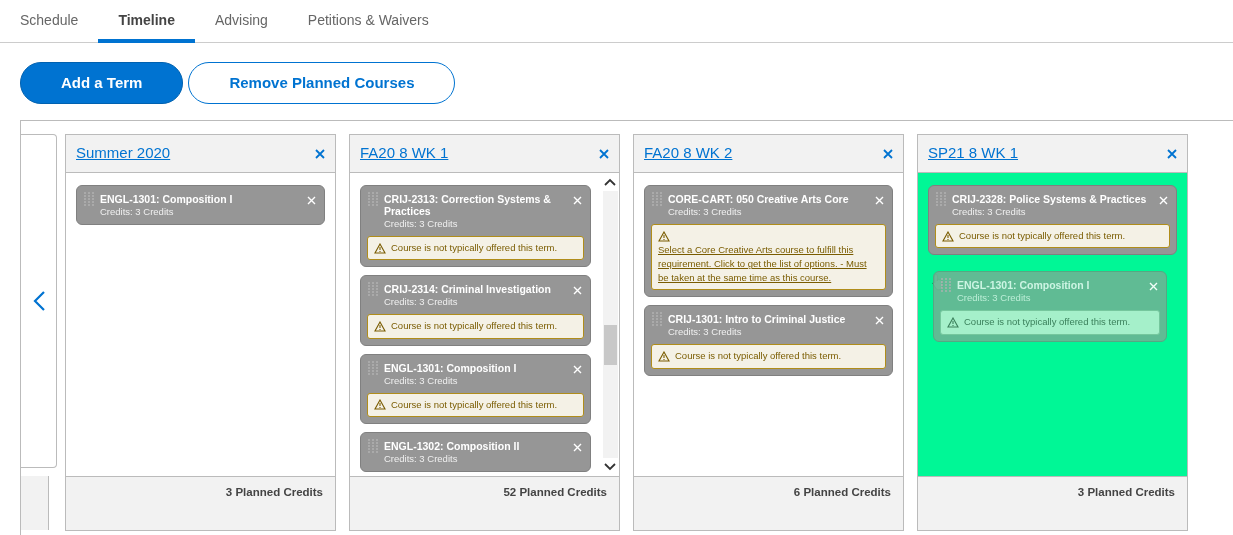  What do you see at coordinates (768, 340) in the screenshot?
I see `course-card: CRIJ-1301: Intro to Criminal Justice Credits: 3 Credits Course is not typically offered this term.` at bounding box center [768, 340].